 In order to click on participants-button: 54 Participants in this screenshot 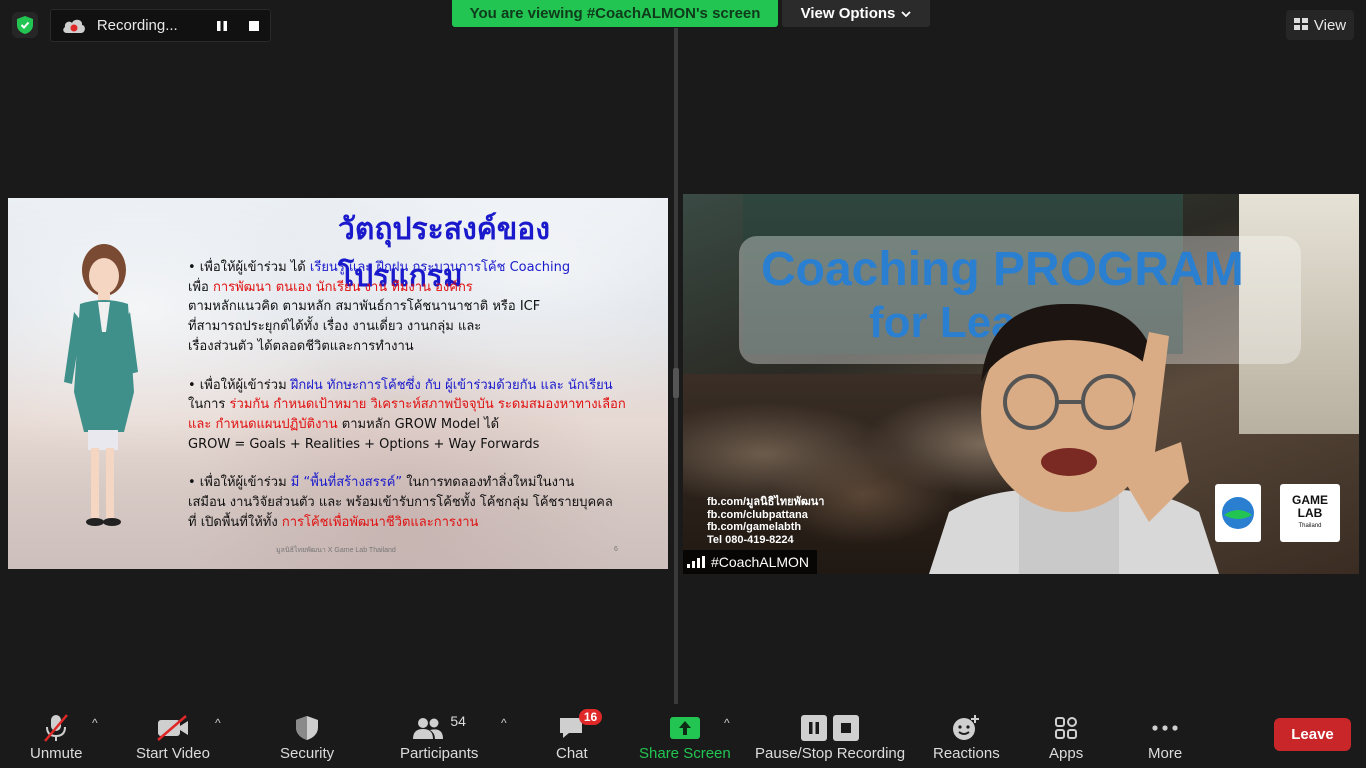, I will do `click(439, 736)`.